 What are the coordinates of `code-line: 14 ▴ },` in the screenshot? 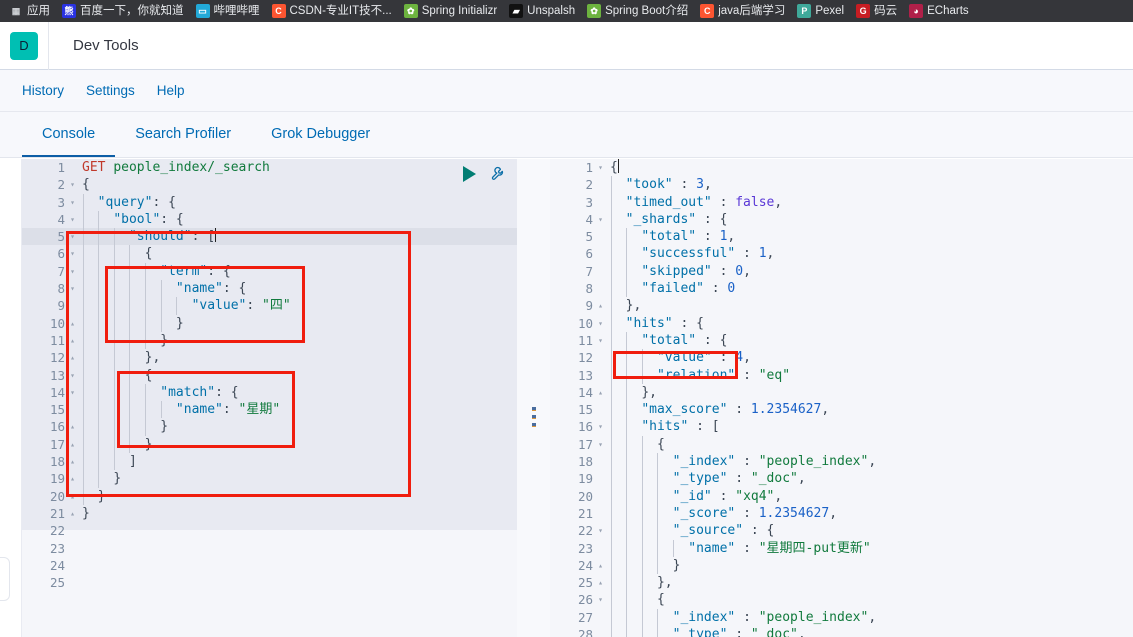 It's located at (841, 392).